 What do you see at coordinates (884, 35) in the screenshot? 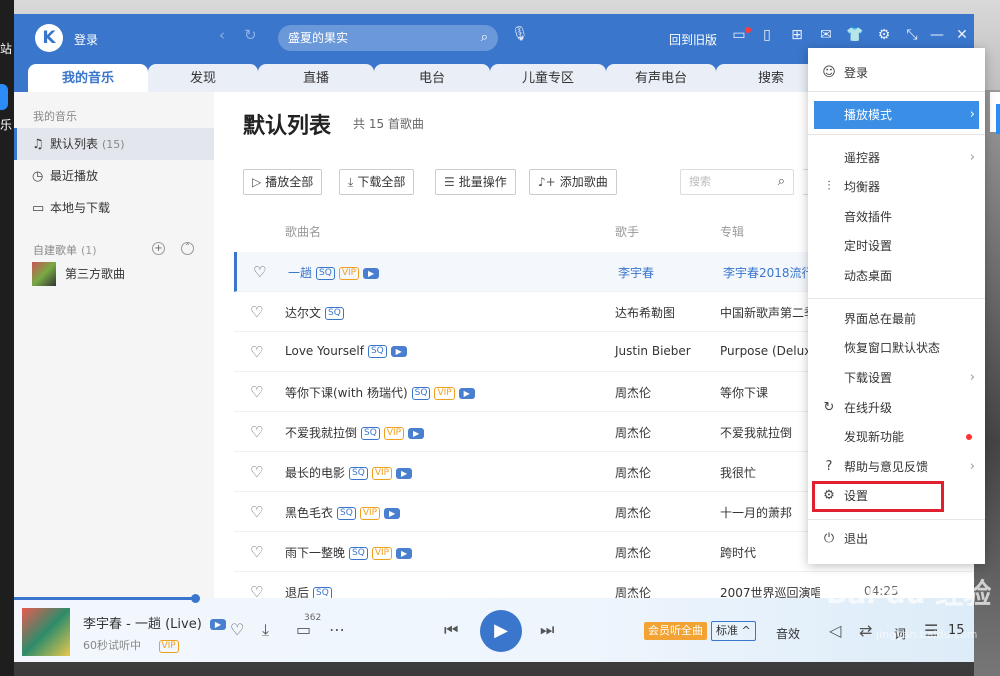
I see `gear-icon: ⚙` at bounding box center [884, 35].